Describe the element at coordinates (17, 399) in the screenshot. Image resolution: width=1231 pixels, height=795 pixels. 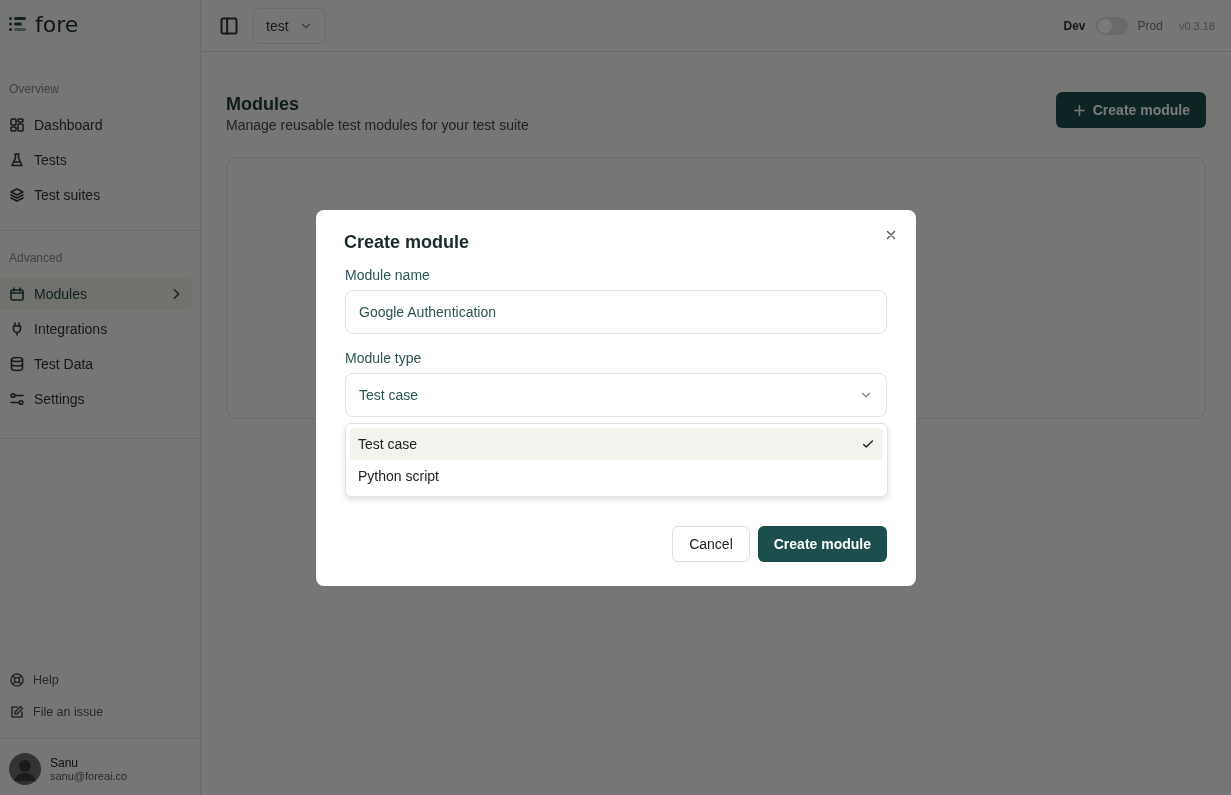
I see `sliders-icon` at that location.